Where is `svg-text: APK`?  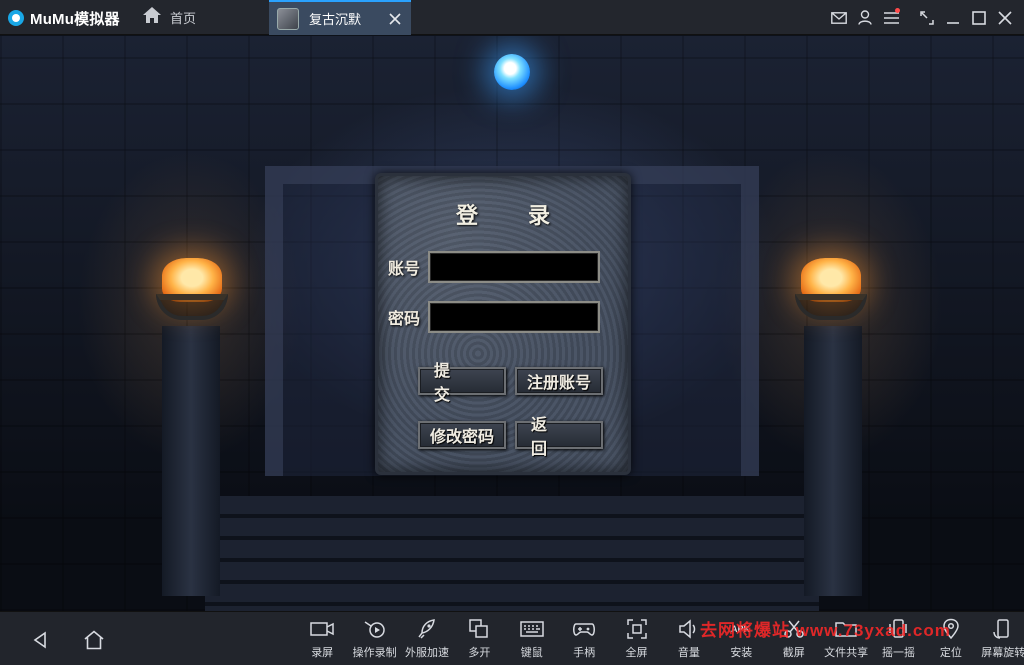 svg-text: APK is located at coordinates (741, 629).